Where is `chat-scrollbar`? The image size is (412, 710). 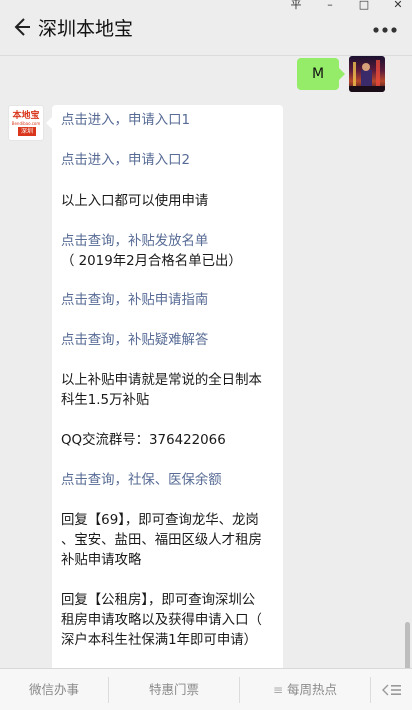 chat-scrollbar is located at coordinates (407, 645).